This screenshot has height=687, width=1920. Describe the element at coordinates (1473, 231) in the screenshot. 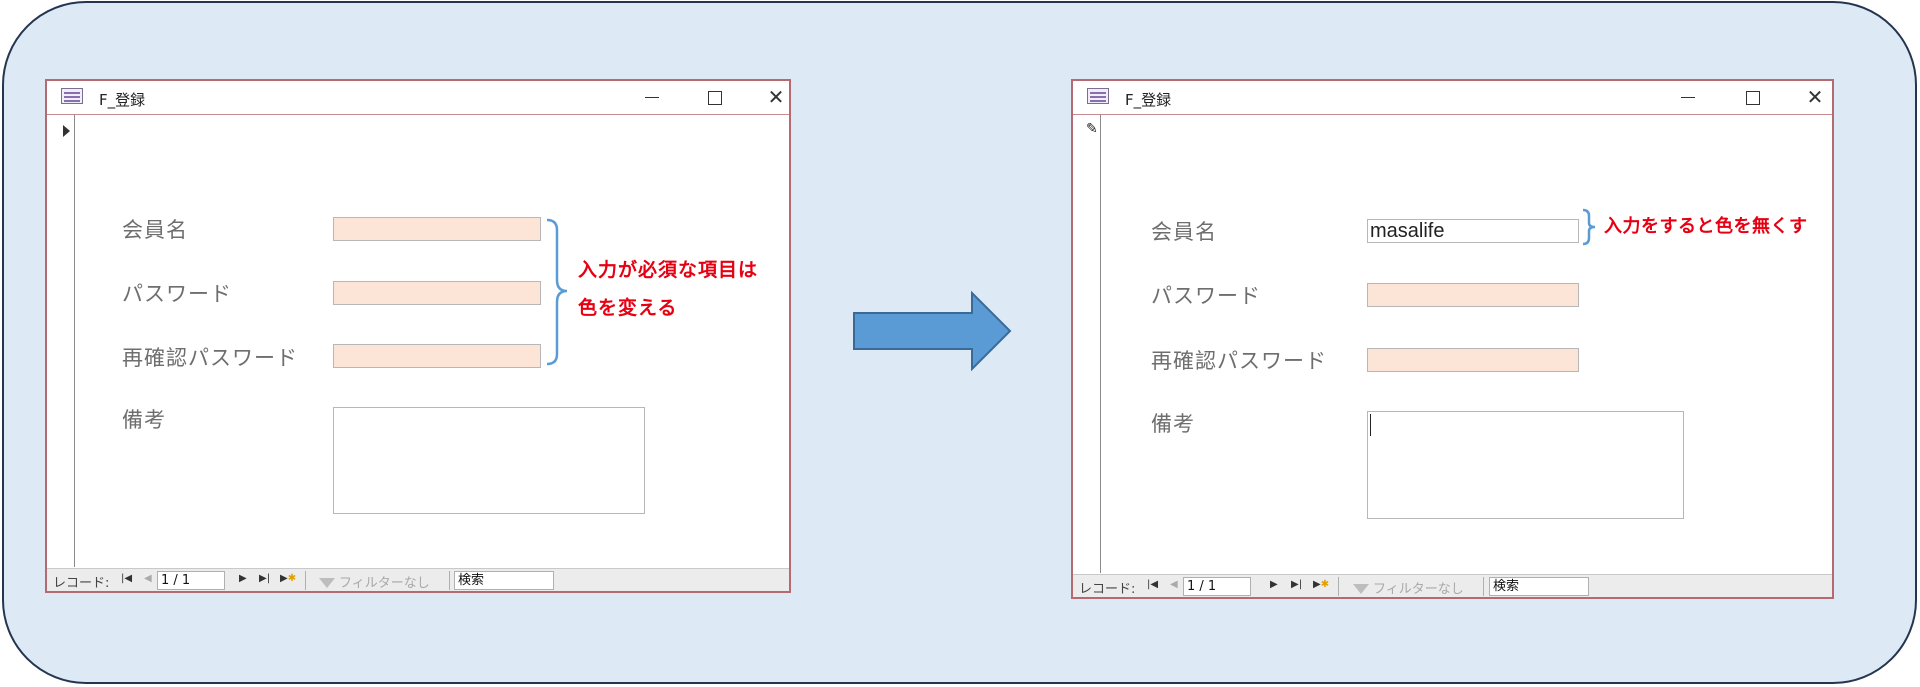

I see `member-name-field: masalife` at that location.